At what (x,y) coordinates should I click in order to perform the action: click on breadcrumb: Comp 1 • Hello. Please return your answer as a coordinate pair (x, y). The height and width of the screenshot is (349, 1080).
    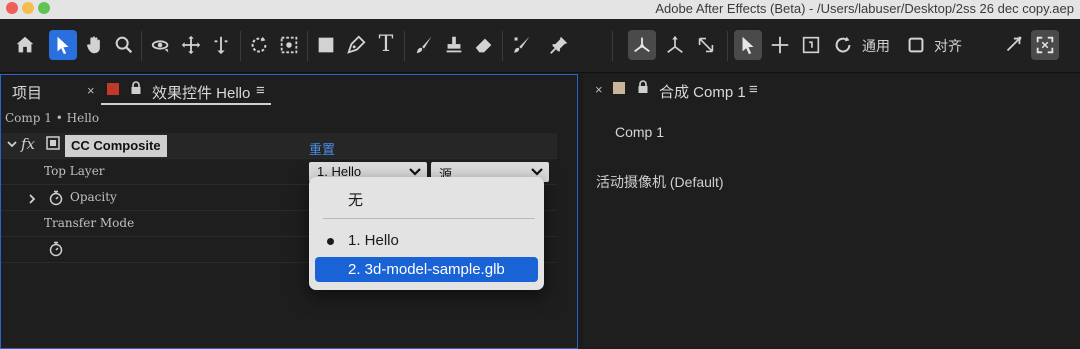
    Looking at the image, I should click on (52, 118).